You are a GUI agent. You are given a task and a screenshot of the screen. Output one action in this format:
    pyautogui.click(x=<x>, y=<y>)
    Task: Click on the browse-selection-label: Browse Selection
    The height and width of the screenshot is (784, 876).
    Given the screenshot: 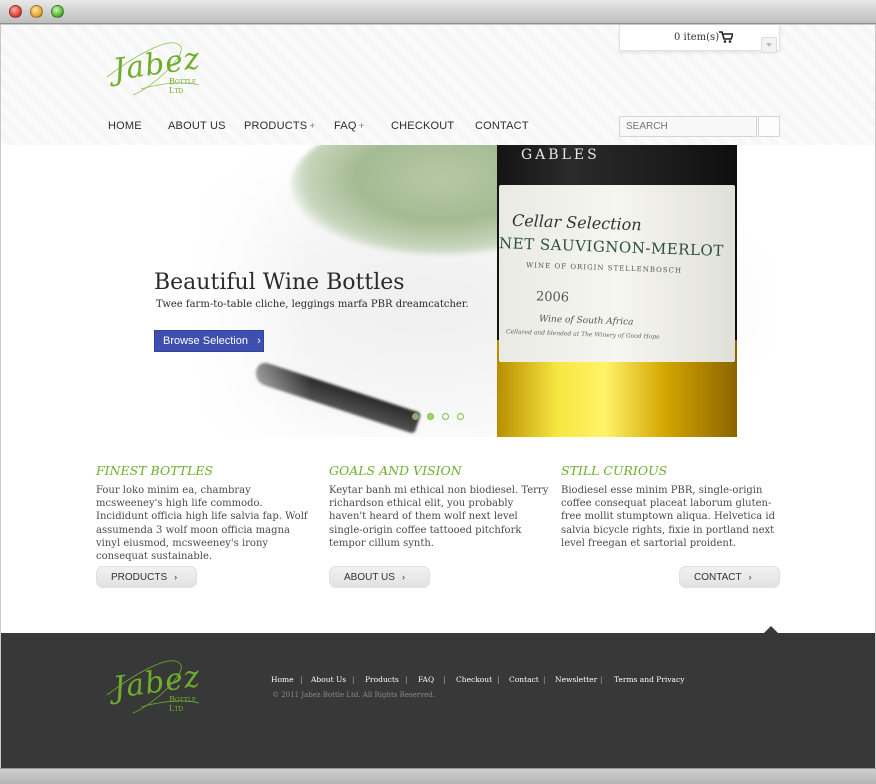 What is the action you would take?
    pyautogui.click(x=205, y=341)
    